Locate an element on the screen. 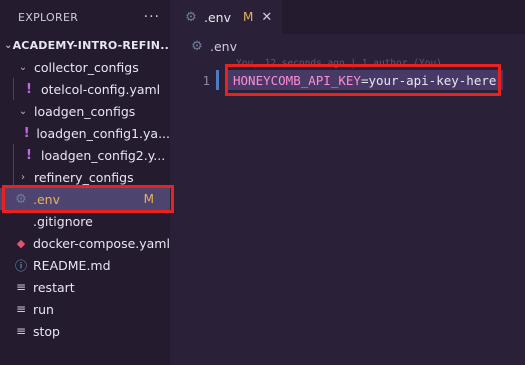 This screenshot has height=365, width=525. tree-item-docker-compose: ◆ docker-compose.yaml is located at coordinates (85, 243).